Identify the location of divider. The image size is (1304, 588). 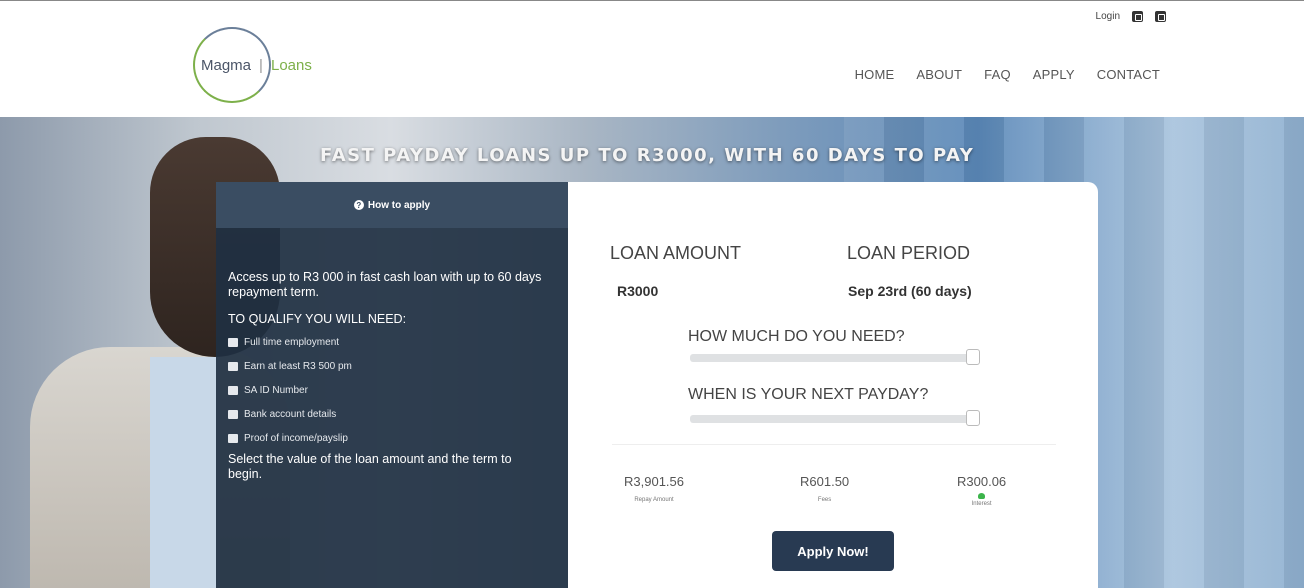
(834, 444).